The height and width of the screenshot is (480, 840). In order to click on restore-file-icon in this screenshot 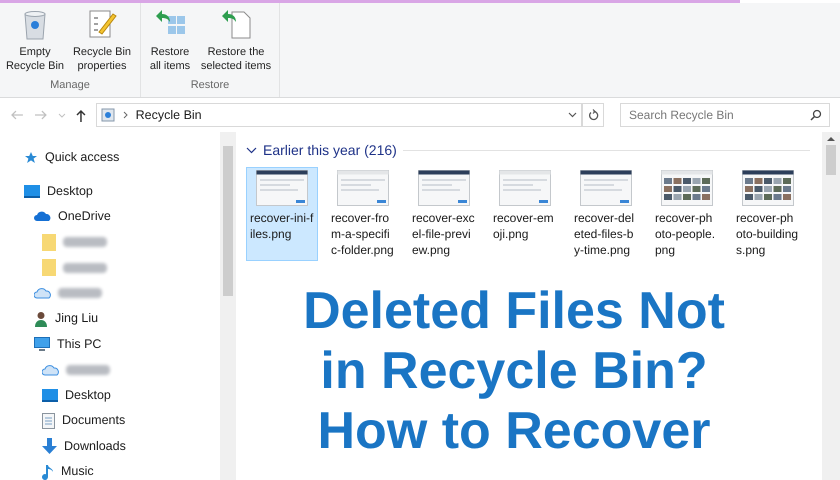, I will do `click(236, 24)`.